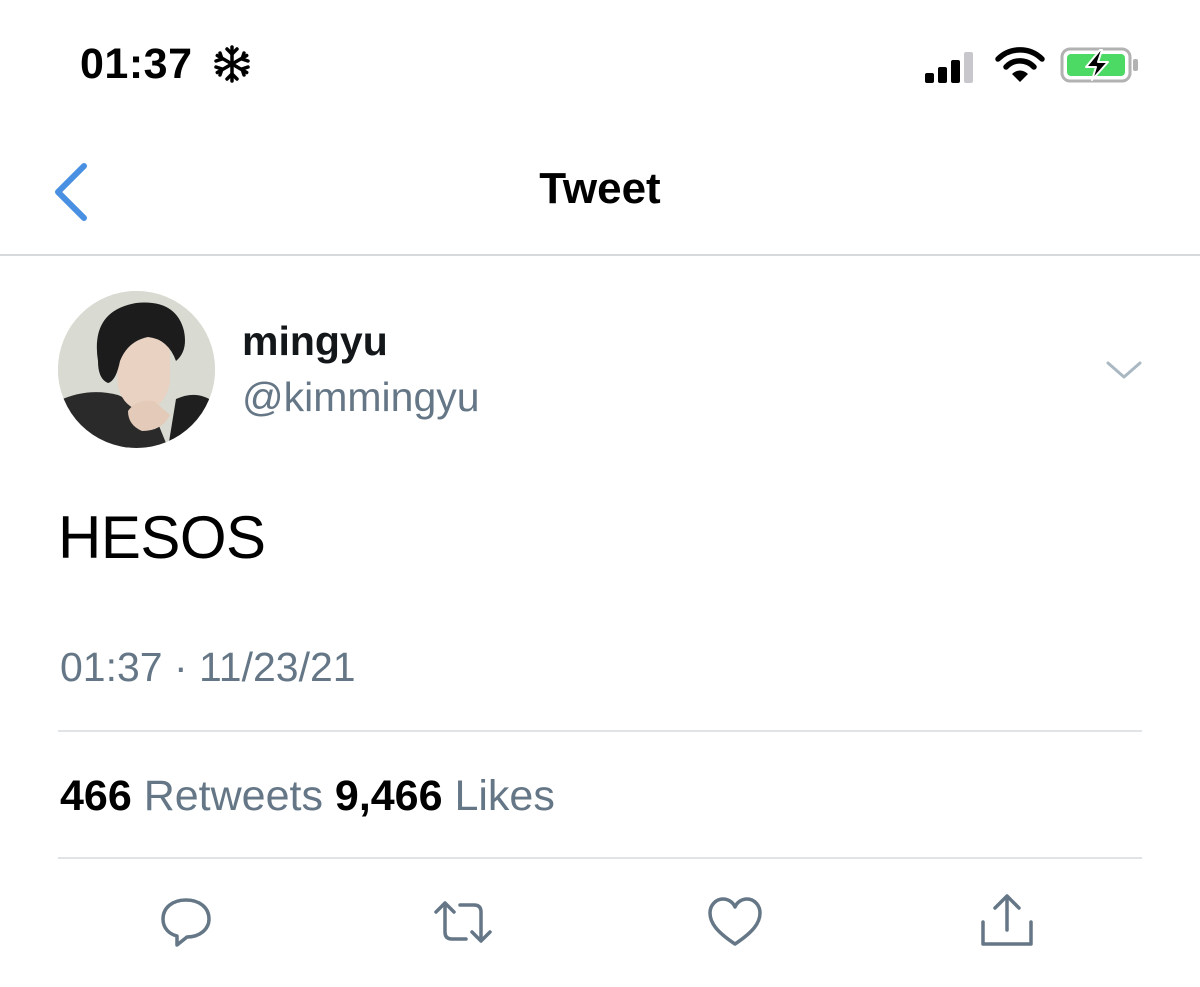 The width and height of the screenshot is (1200, 987). I want to click on nav-divider, so click(600, 255).